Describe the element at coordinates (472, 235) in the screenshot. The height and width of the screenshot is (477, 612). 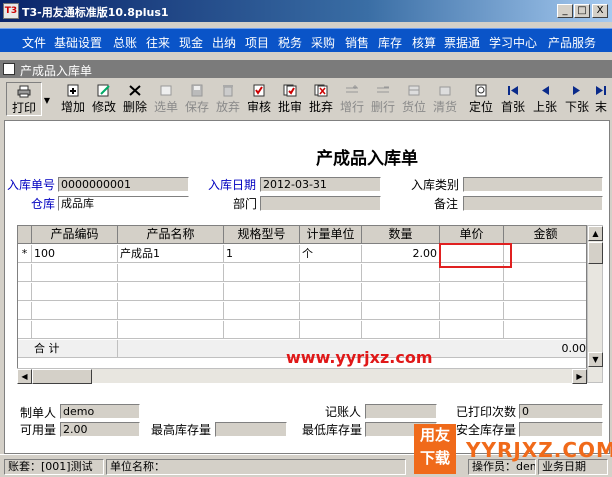
I see `column-header-price: 单价` at that location.